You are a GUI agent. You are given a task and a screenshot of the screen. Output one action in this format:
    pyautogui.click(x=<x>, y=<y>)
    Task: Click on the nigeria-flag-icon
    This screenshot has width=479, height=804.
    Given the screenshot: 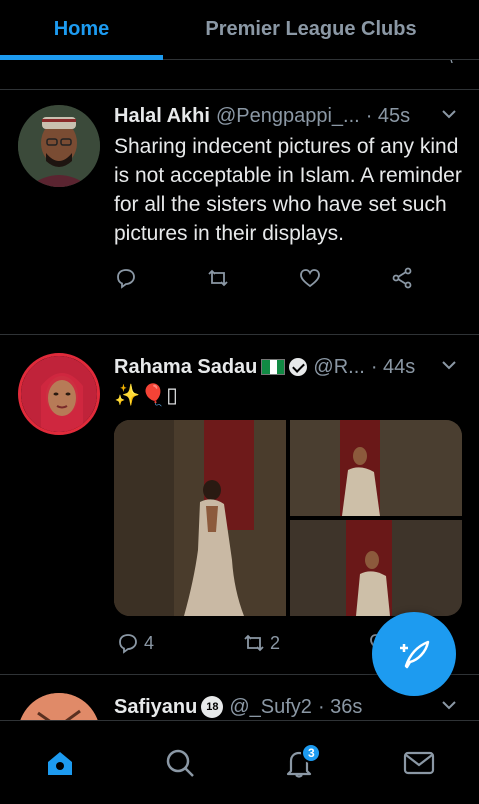 What is the action you would take?
    pyautogui.click(x=273, y=367)
    